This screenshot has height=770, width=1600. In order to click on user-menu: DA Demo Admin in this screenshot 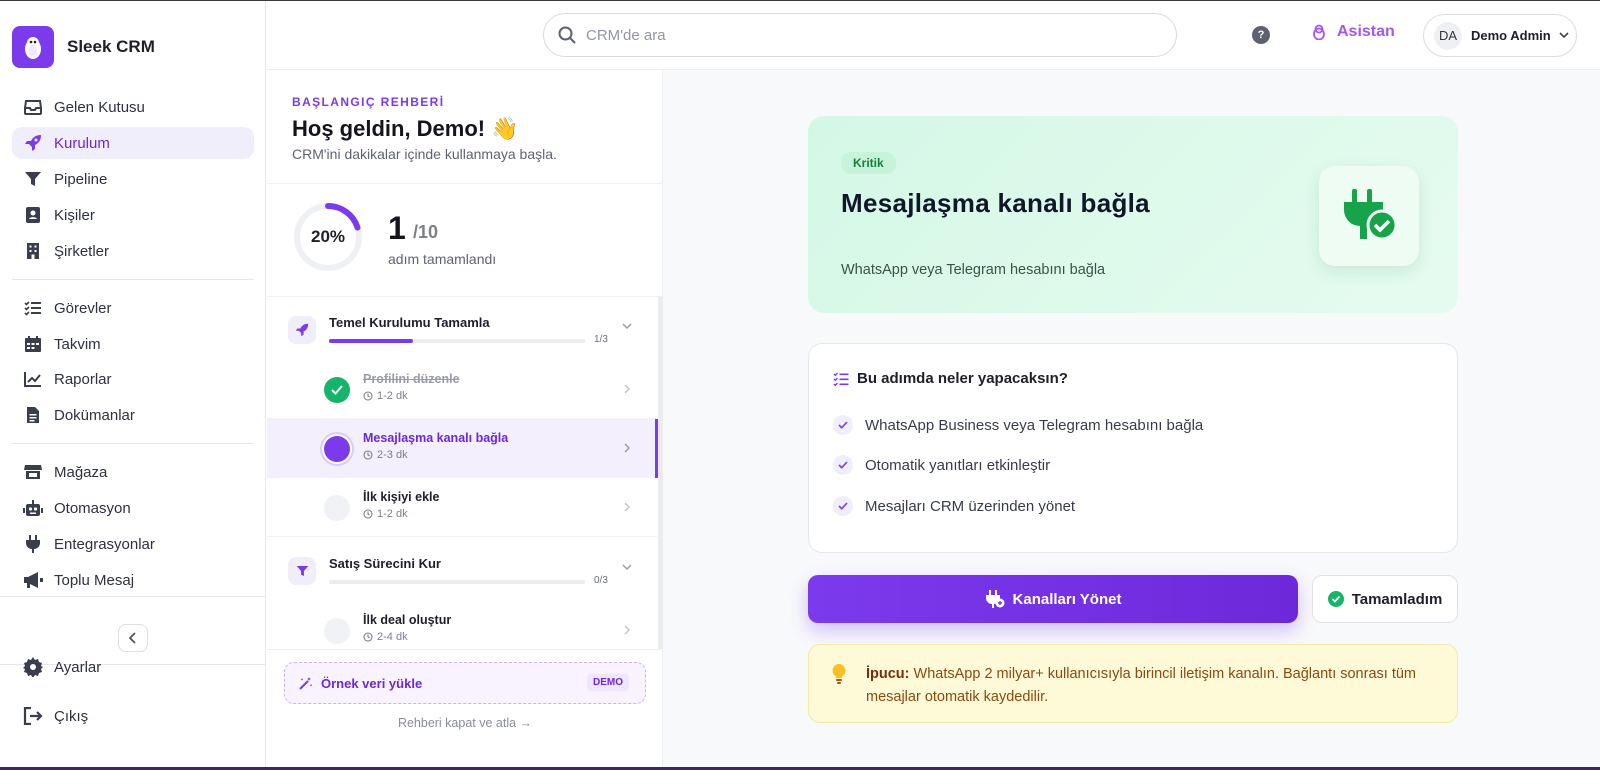, I will do `click(1500, 35)`.